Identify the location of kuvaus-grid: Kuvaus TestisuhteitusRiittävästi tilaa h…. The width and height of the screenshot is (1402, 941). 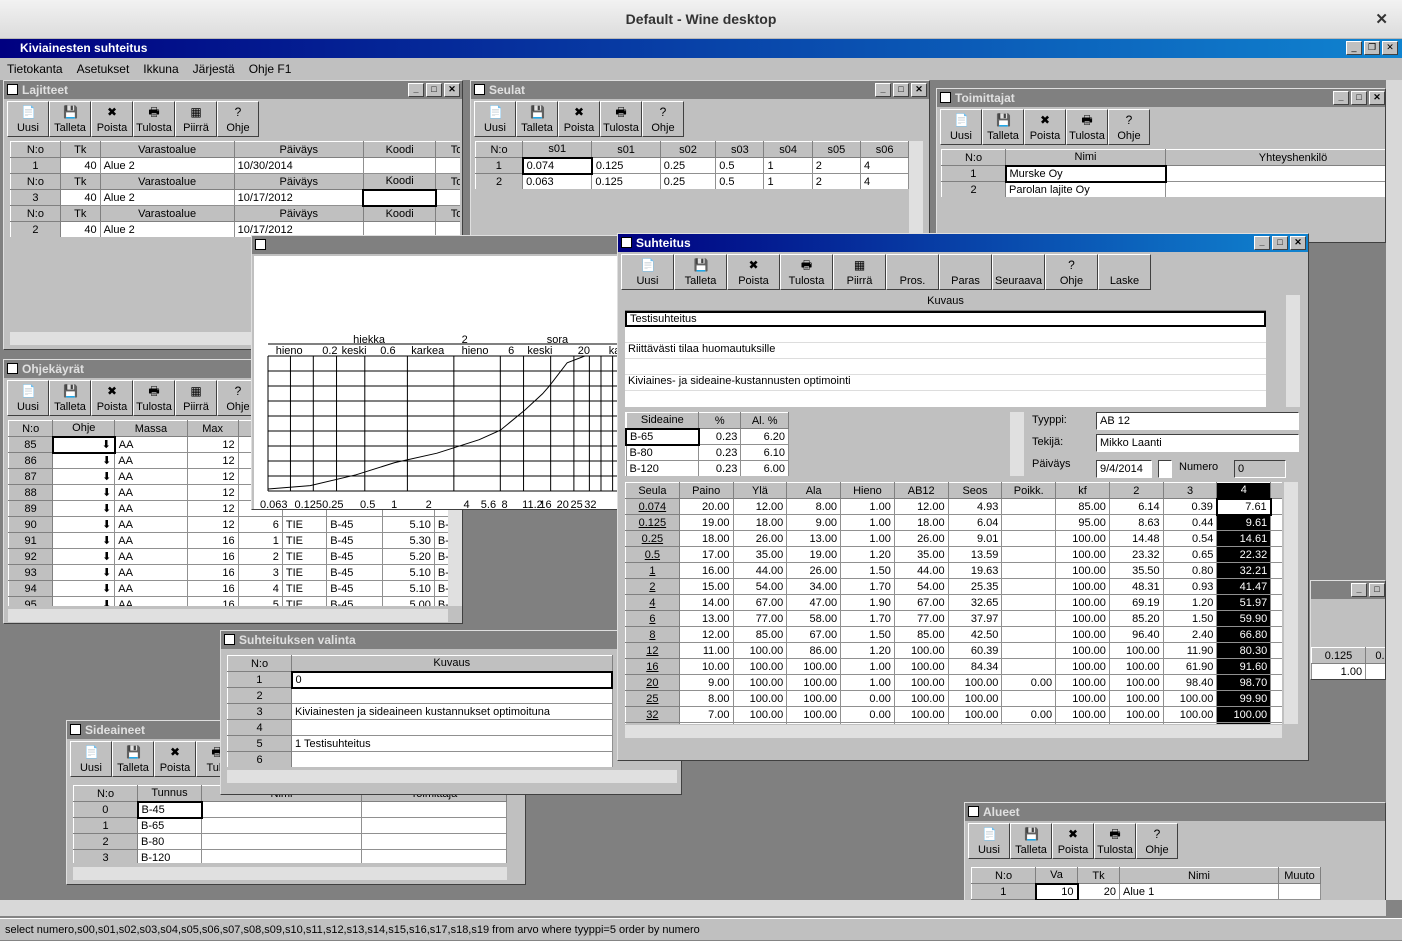
(945, 351).